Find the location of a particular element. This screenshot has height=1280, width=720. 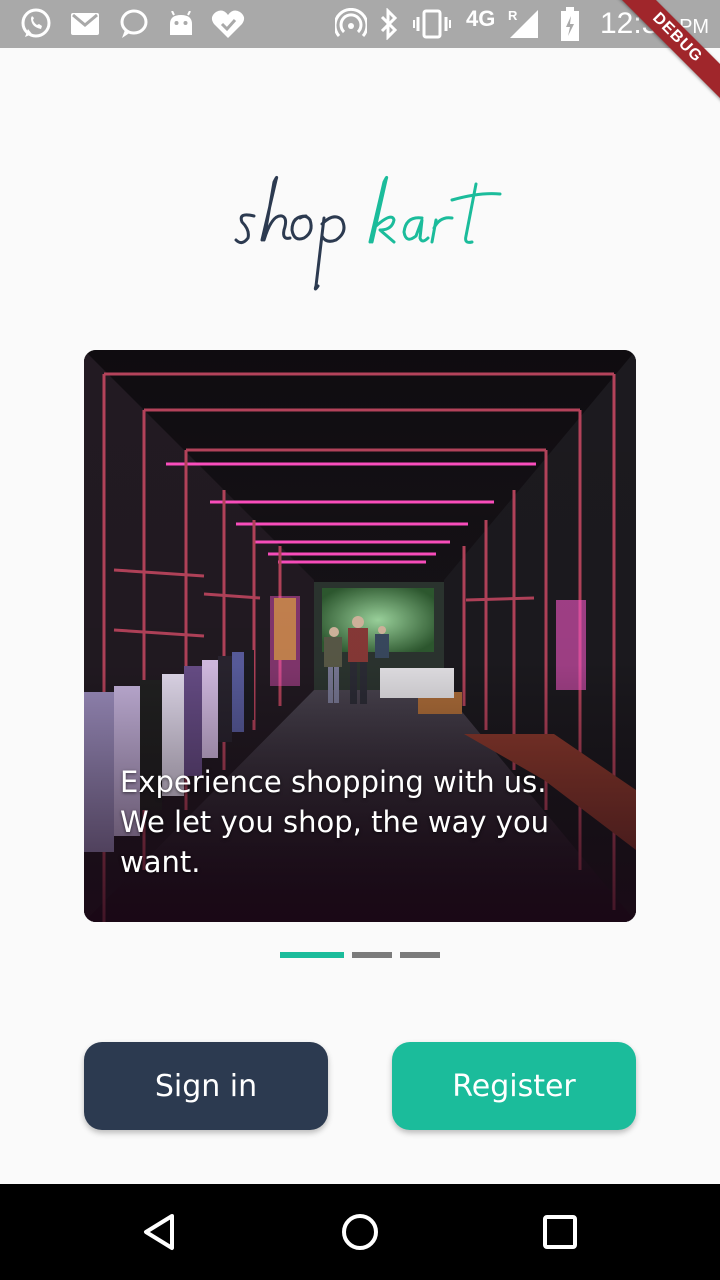

battery-icon is located at coordinates (570, 24).